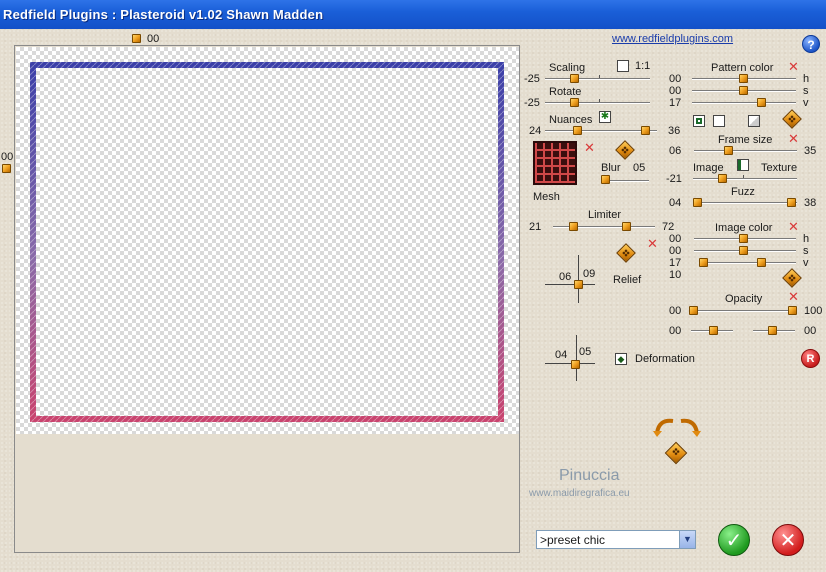 Image resolution: width=826 pixels, height=572 pixels. What do you see at coordinates (772, 330) in the screenshot?
I see `opacity-slider-2-right-handle` at bounding box center [772, 330].